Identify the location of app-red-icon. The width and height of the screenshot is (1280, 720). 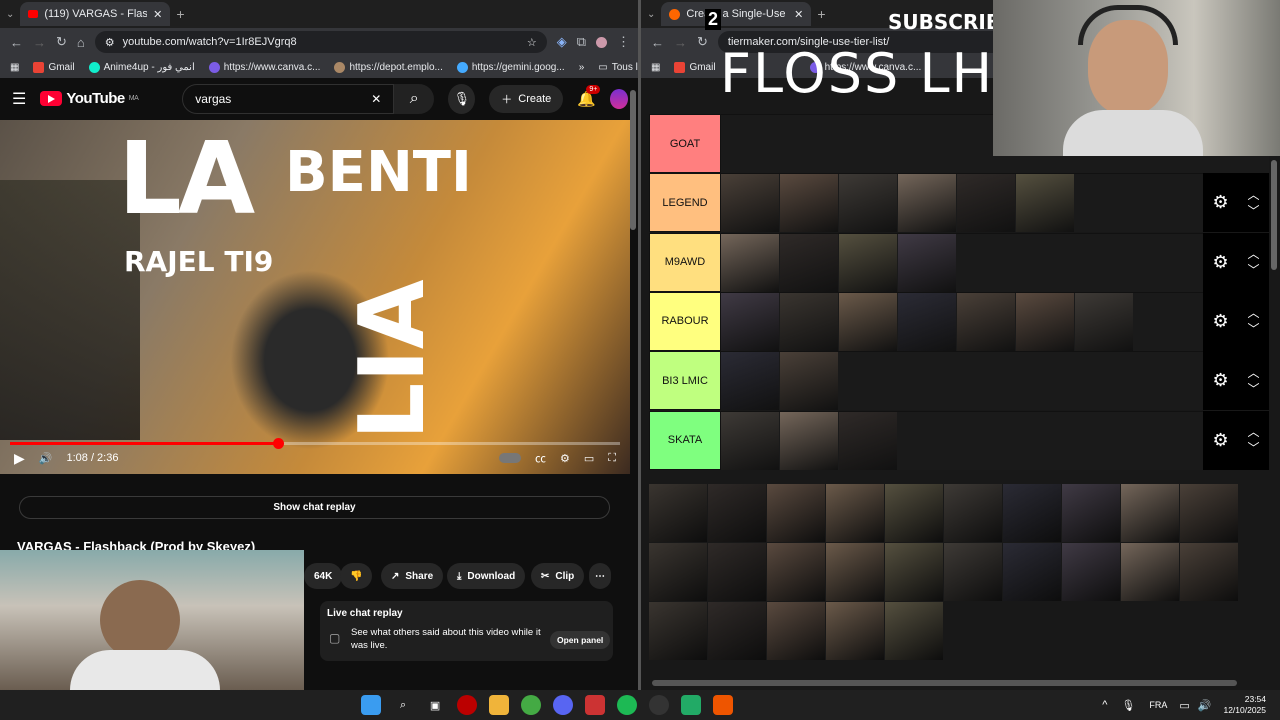
(467, 705).